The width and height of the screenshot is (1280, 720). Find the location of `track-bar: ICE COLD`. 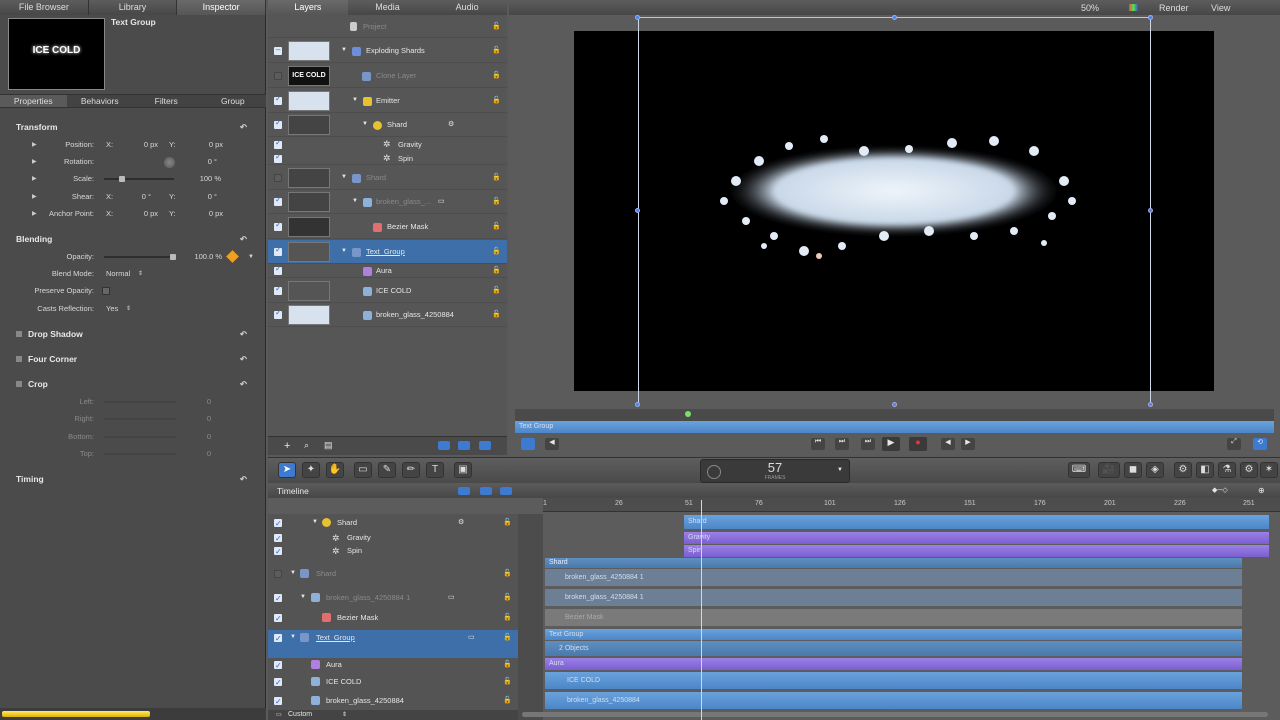

track-bar: ICE COLD is located at coordinates (893, 680).